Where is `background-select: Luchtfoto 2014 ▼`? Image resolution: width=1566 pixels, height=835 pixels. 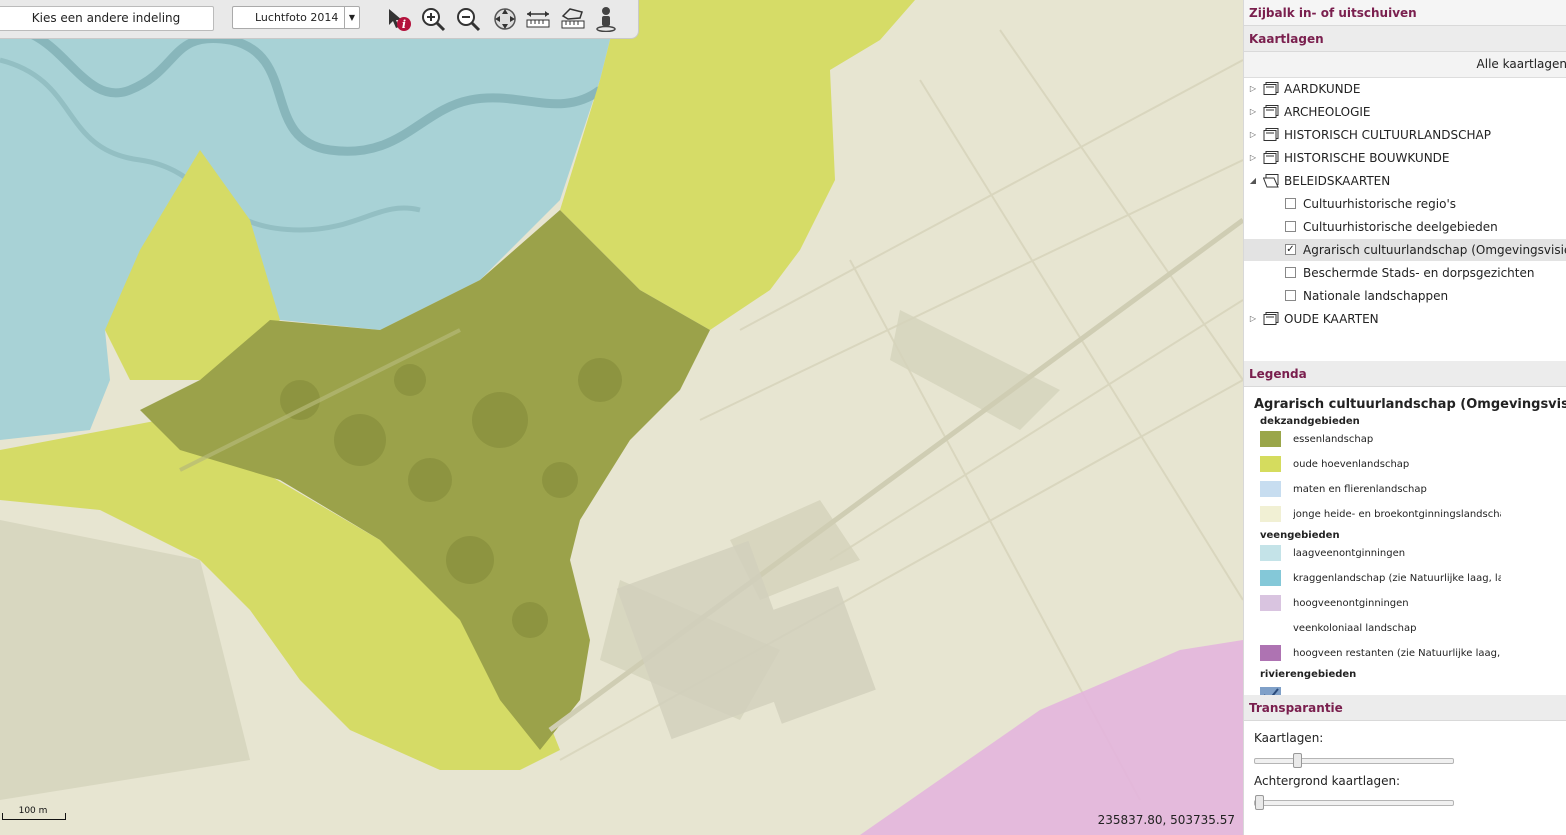 background-select: Luchtfoto 2014 ▼ is located at coordinates (296, 17).